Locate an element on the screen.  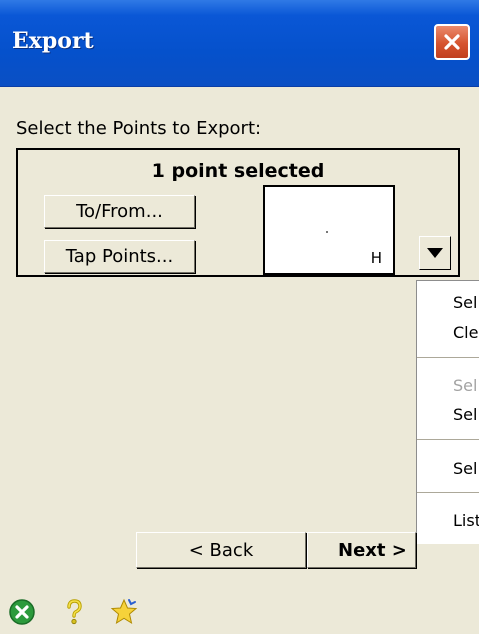
triangle-down-icon is located at coordinates (435, 253).